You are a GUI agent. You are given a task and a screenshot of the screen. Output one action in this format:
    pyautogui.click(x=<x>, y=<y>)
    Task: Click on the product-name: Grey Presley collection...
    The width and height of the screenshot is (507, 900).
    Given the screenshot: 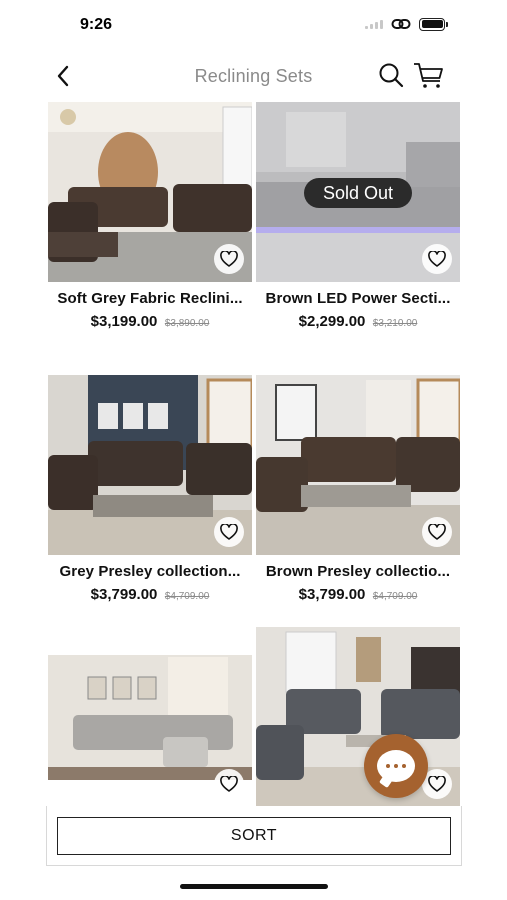 What is the action you would take?
    pyautogui.click(x=150, y=571)
    